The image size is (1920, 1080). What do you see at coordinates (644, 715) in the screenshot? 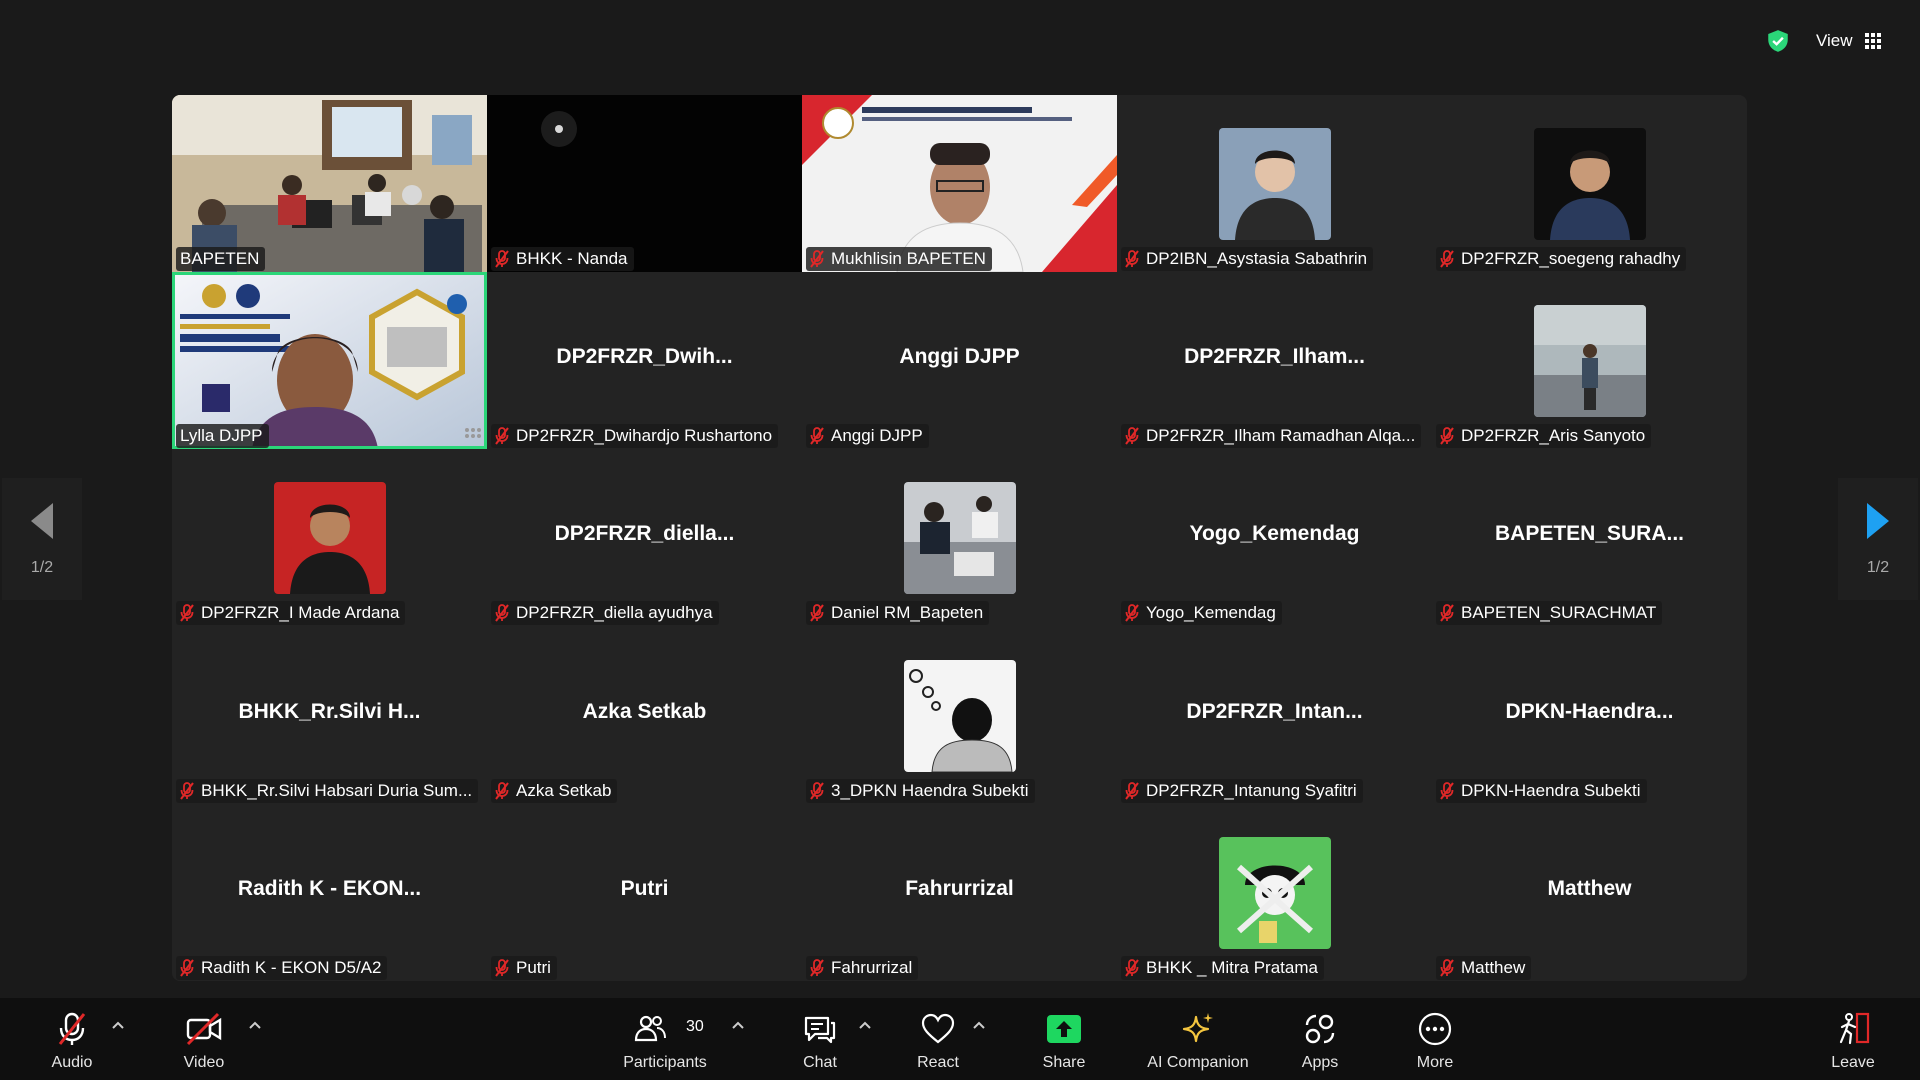
I see `participant-tile: Azka Setkab Azka Setkab` at bounding box center [644, 715].